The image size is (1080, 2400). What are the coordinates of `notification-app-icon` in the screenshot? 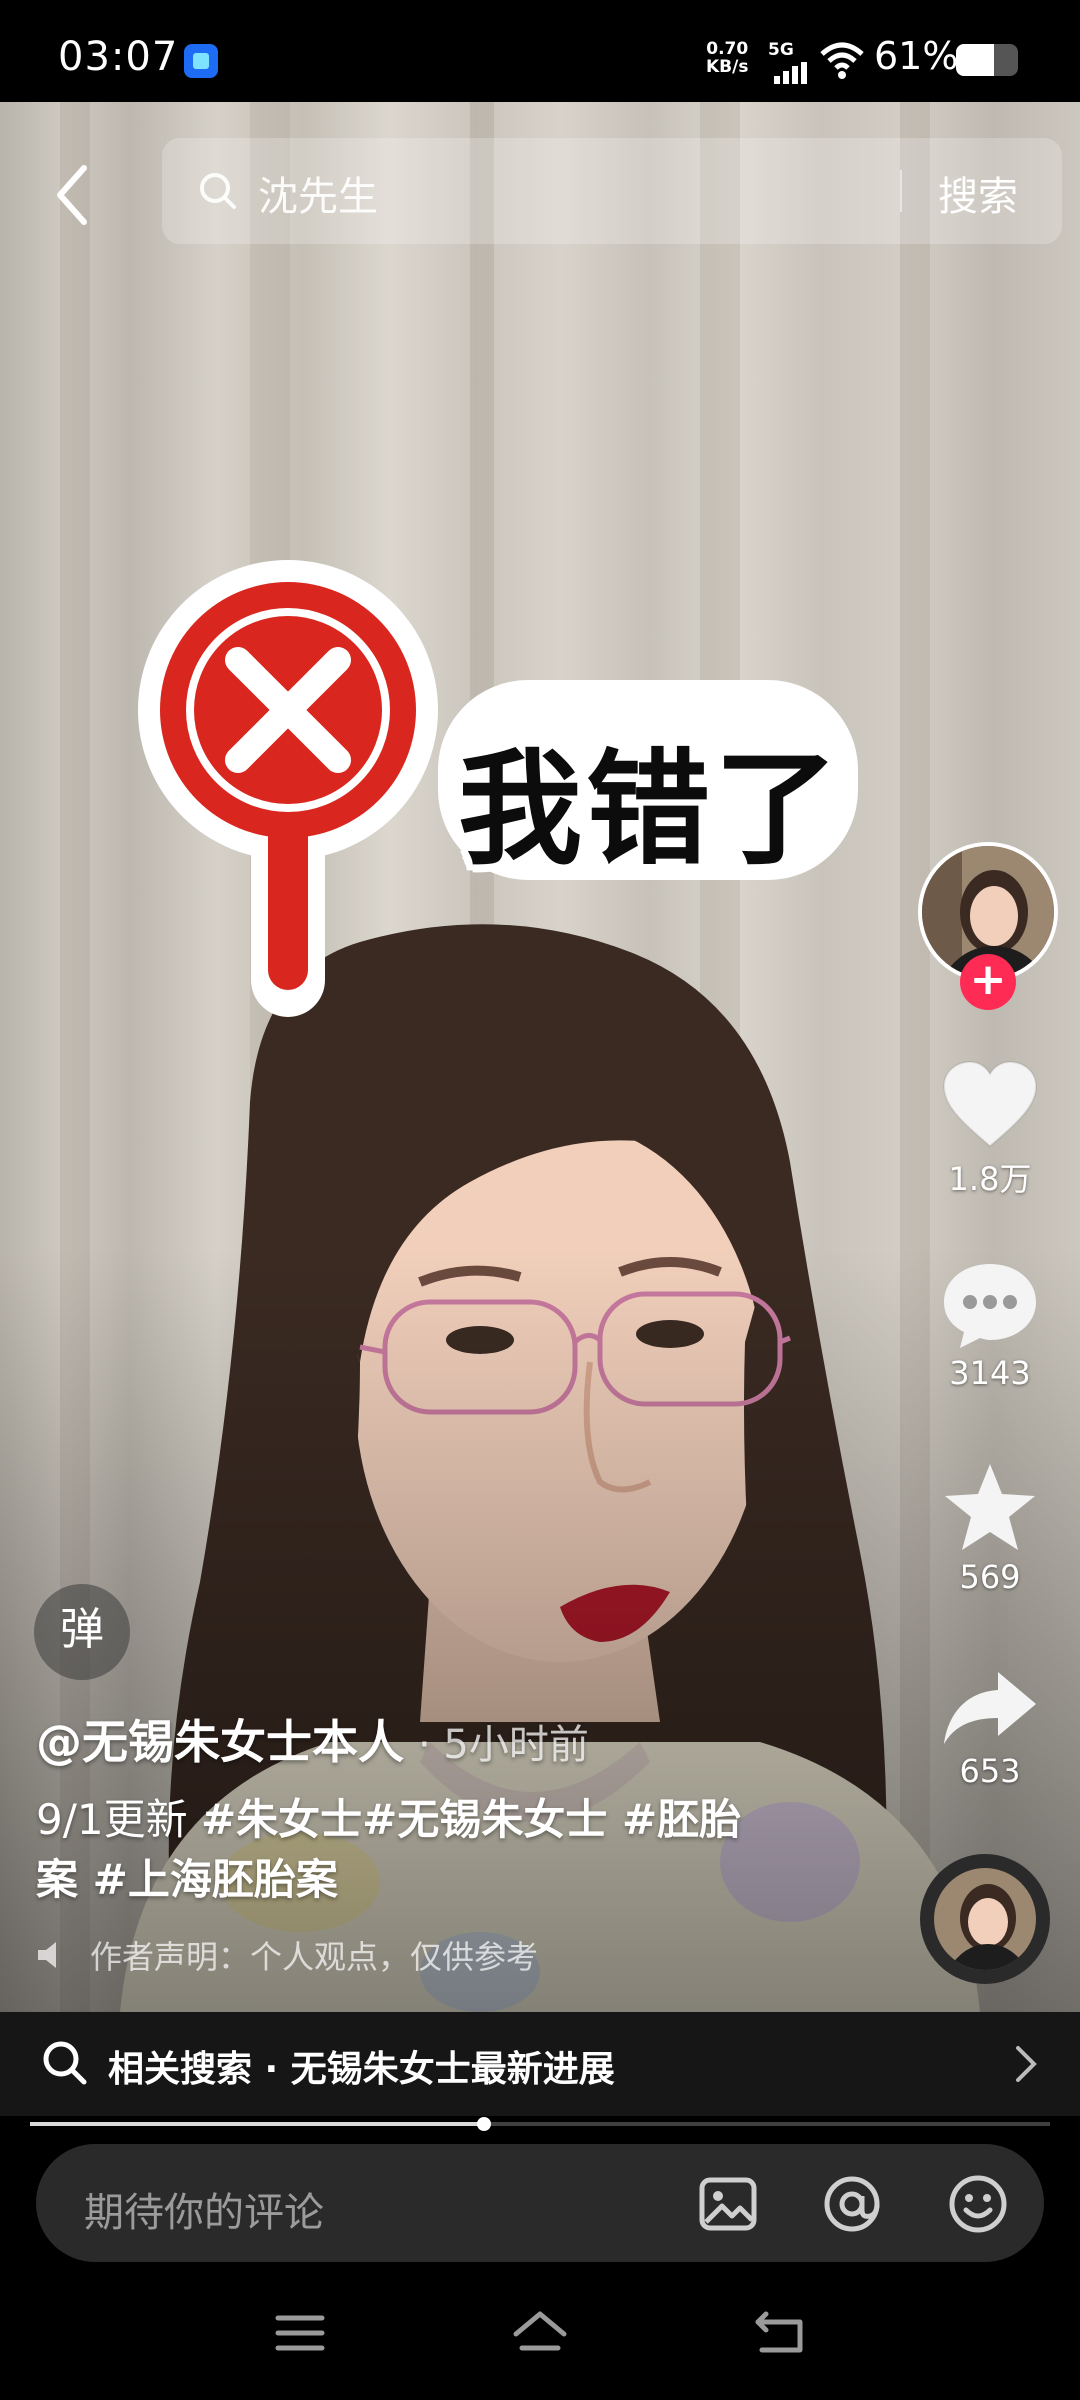 It's located at (201, 61).